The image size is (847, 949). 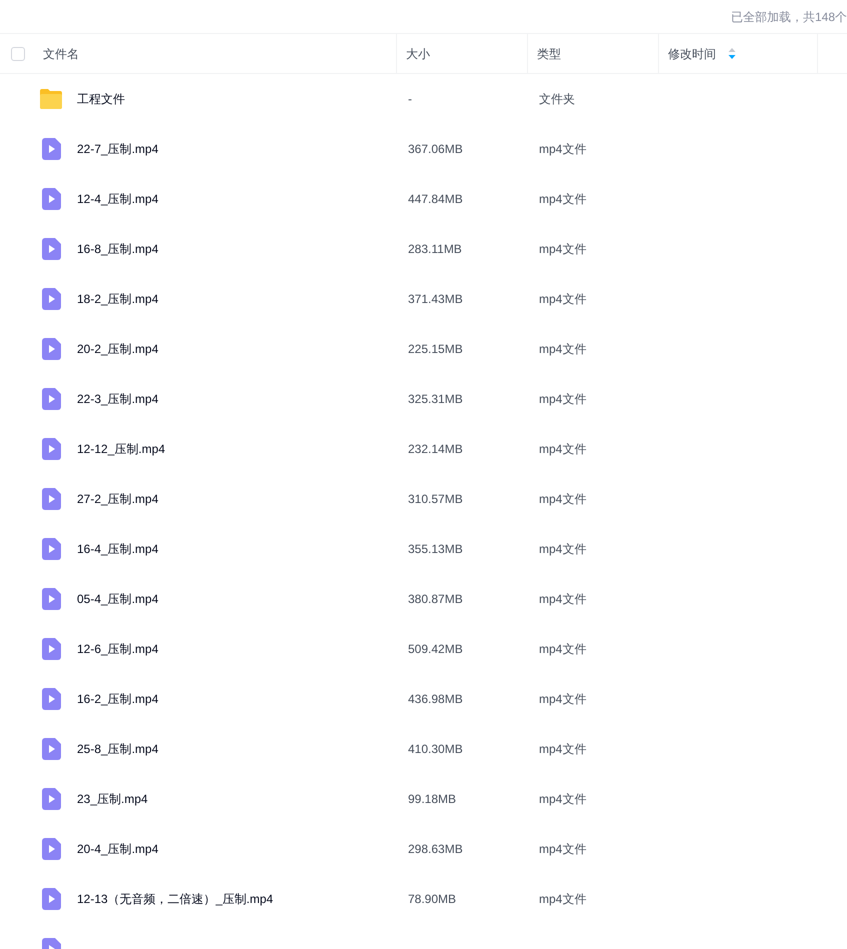 What do you see at coordinates (435, 399) in the screenshot?
I see `file-size: 325.31MB` at bounding box center [435, 399].